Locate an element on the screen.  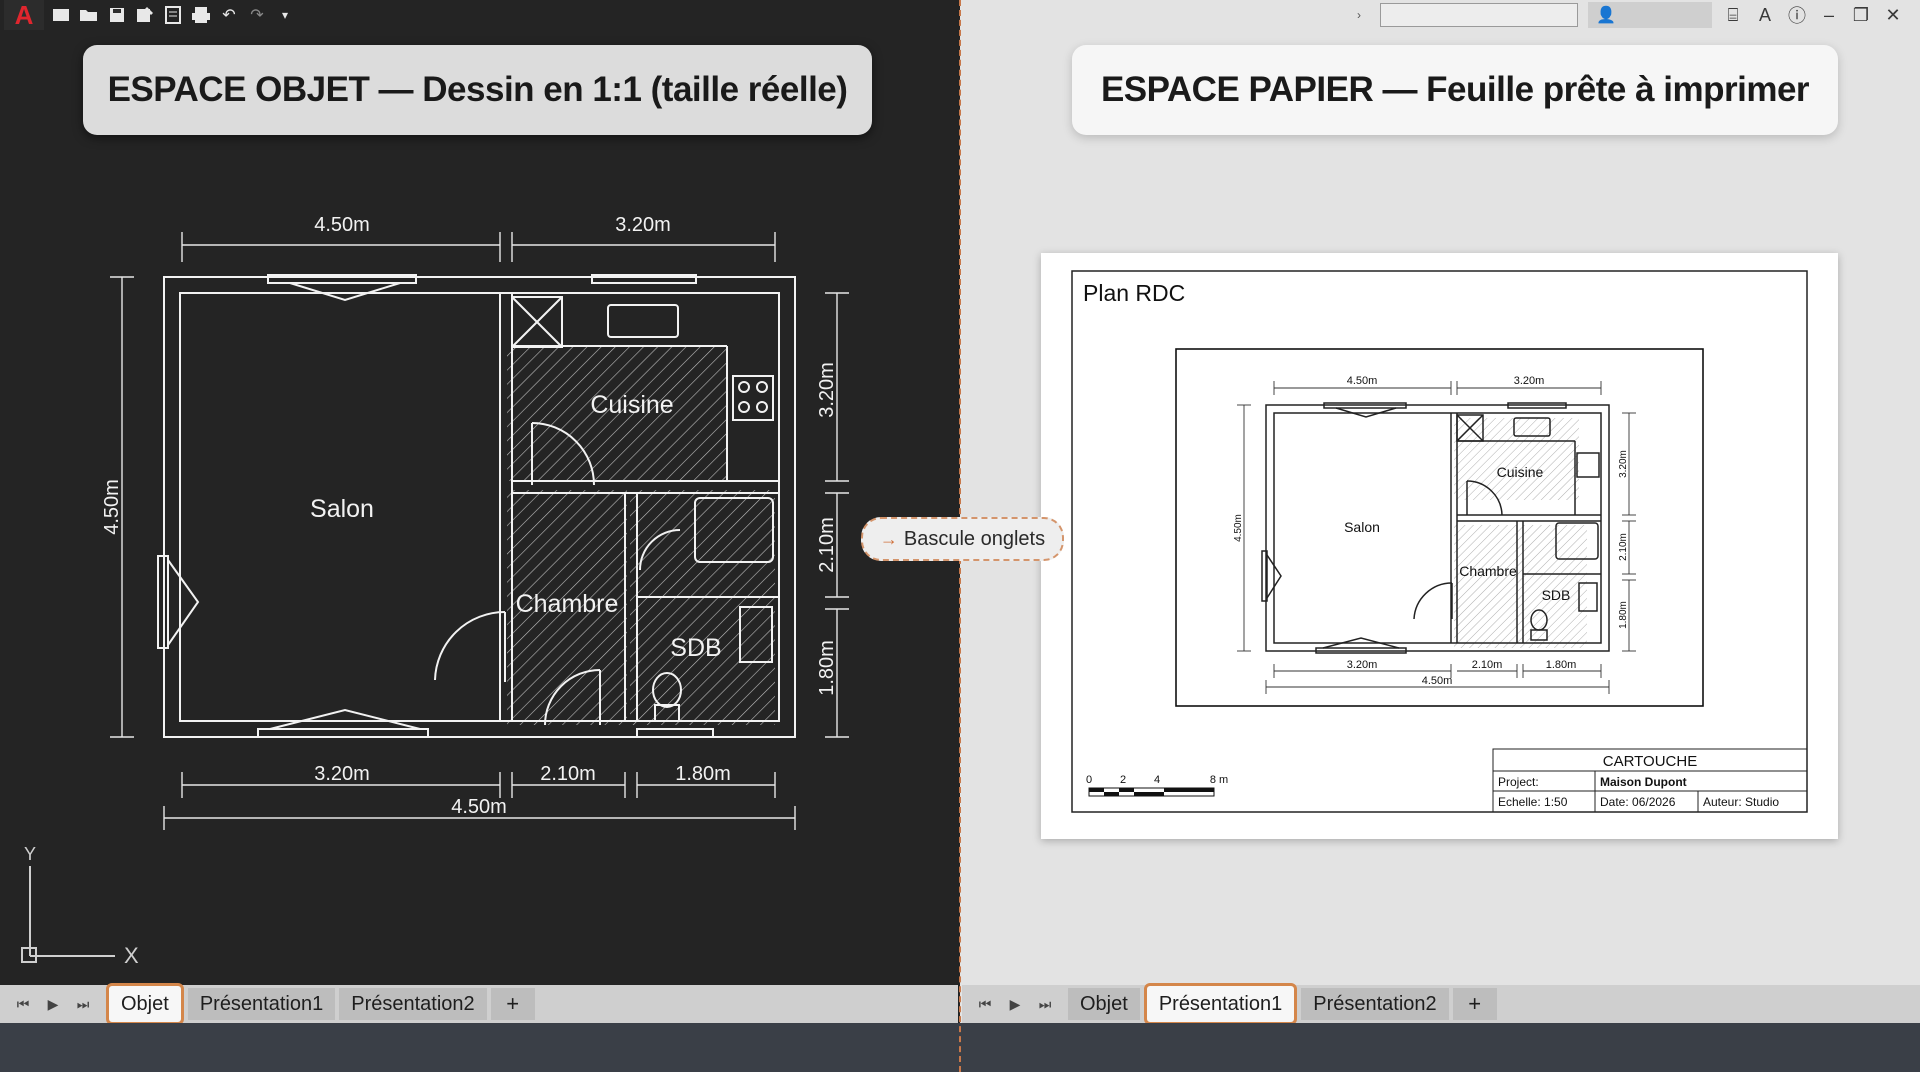
scale-label-0: 0 is located at coordinates (1089, 780).